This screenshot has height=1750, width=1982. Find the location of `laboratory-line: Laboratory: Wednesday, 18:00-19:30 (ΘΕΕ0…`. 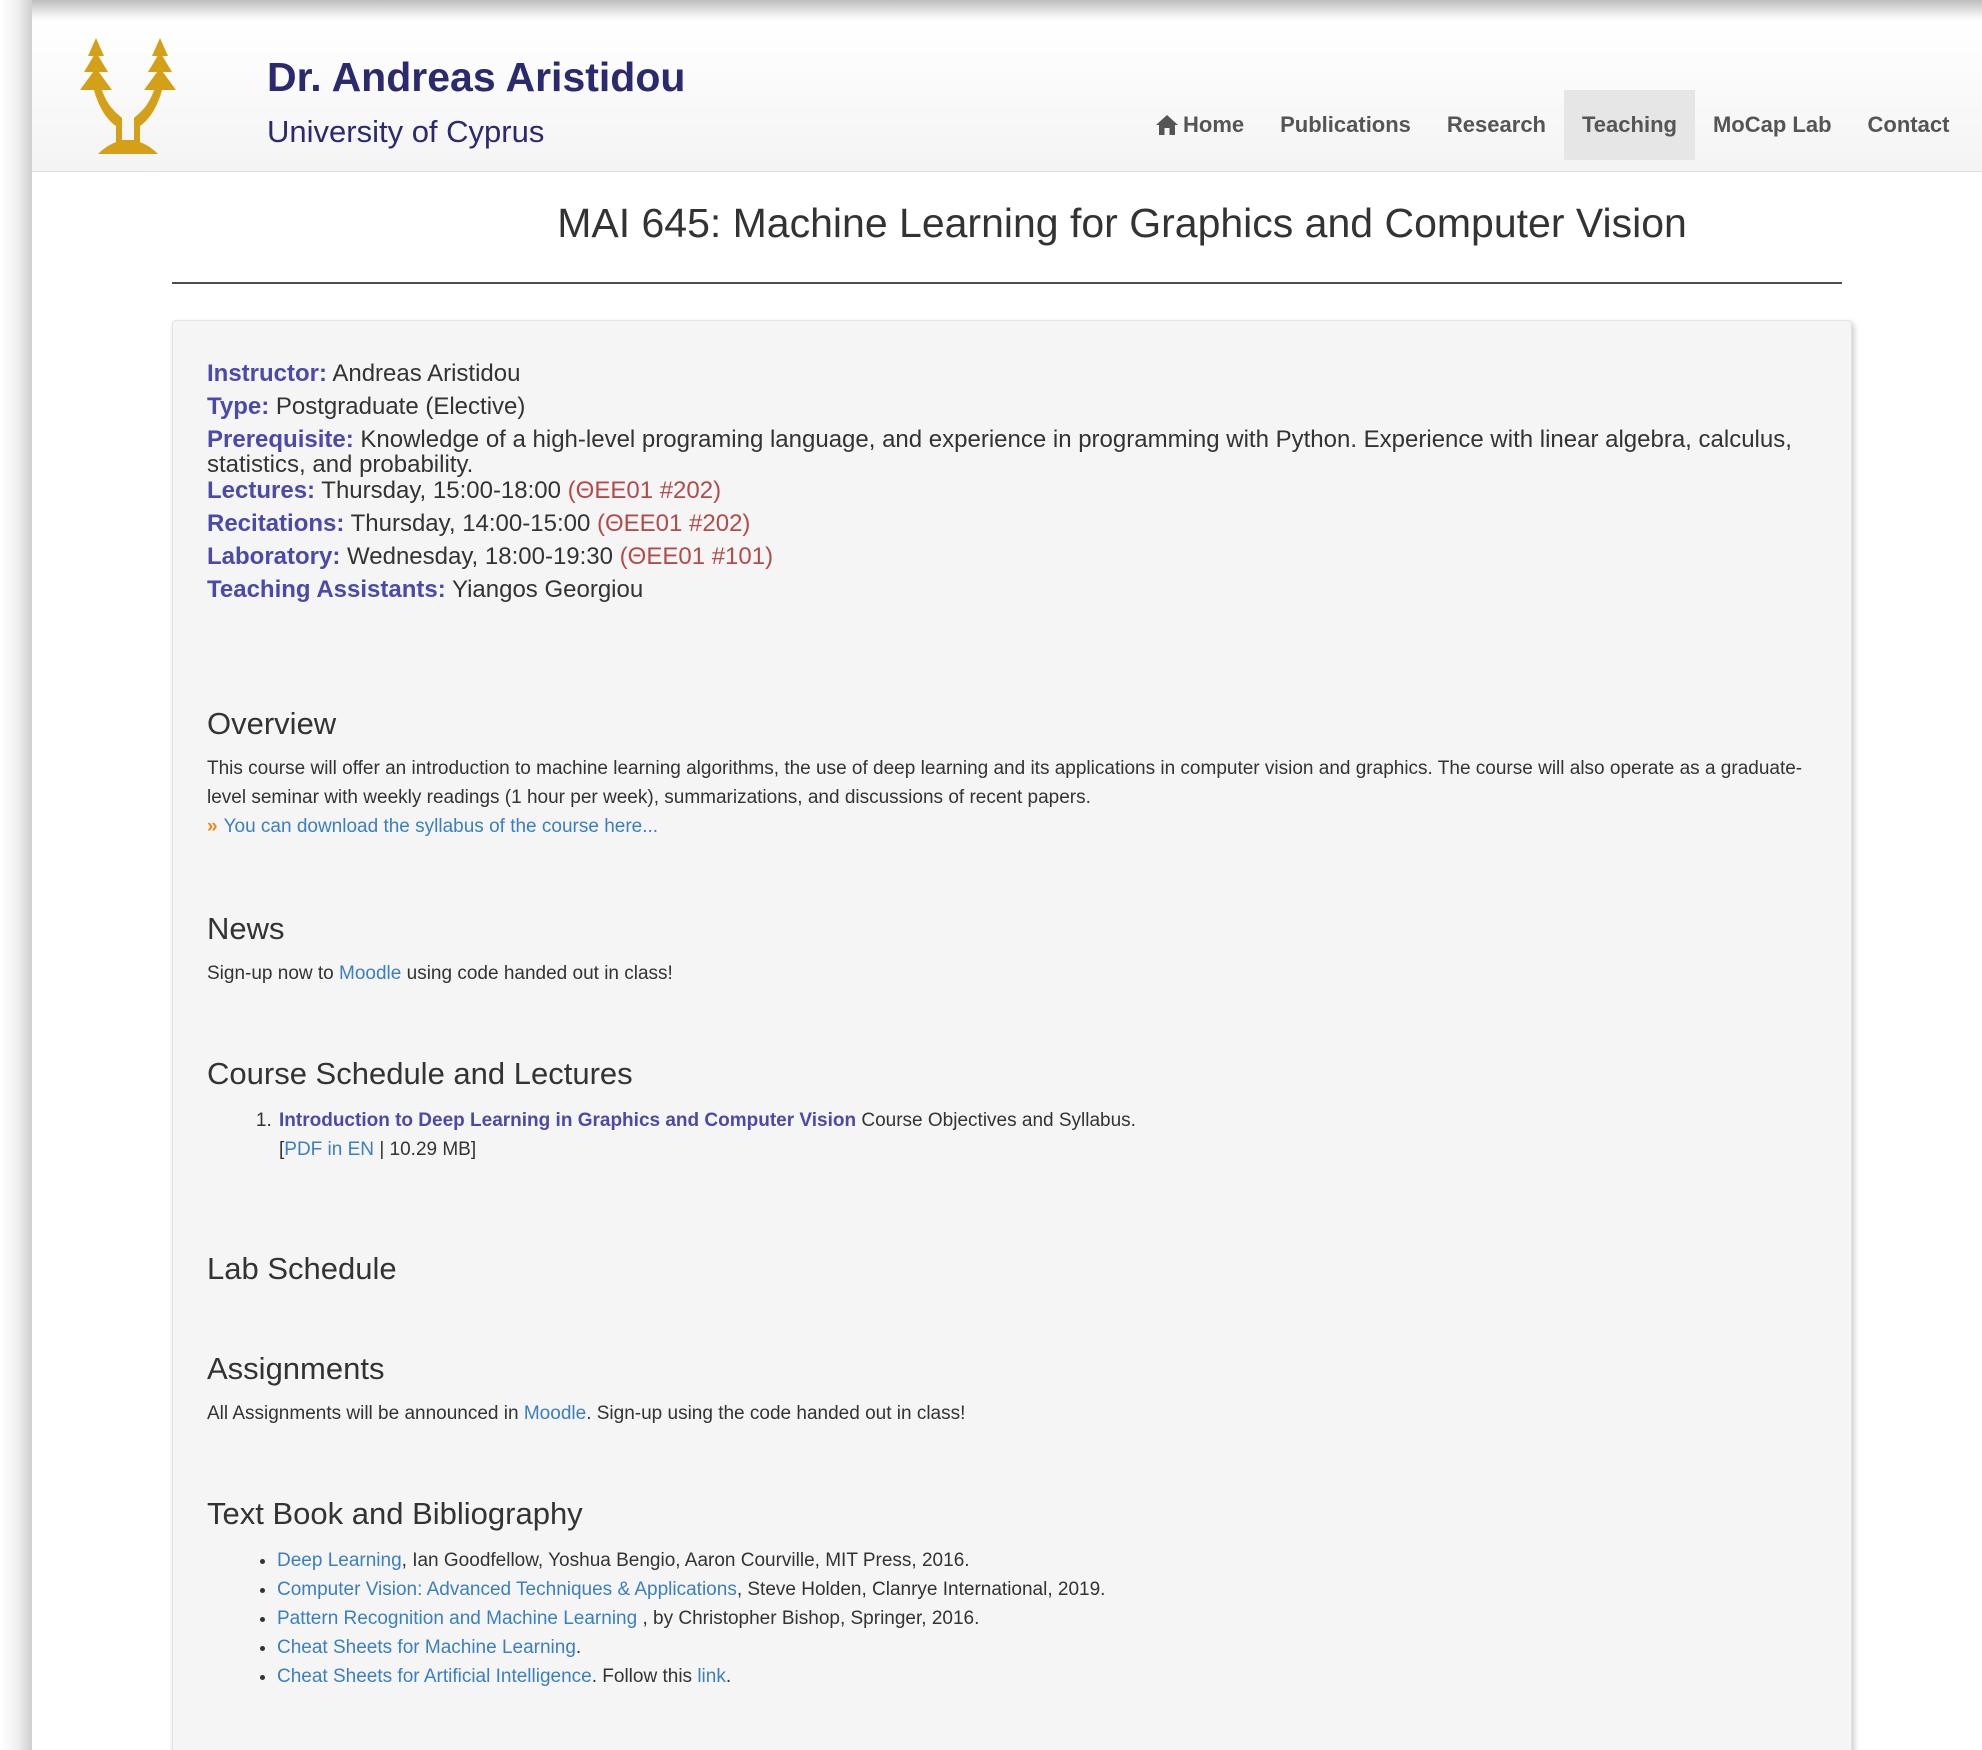

laboratory-line: Laboratory: Wednesday, 18:00-19:30 (ΘΕΕ0… is located at coordinates (1017, 557).